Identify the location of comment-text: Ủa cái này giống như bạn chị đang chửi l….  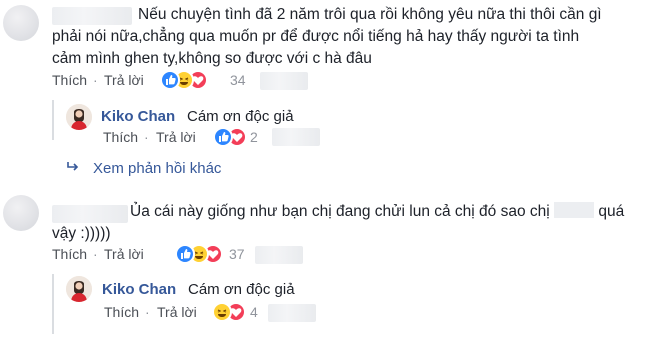
(377, 211).